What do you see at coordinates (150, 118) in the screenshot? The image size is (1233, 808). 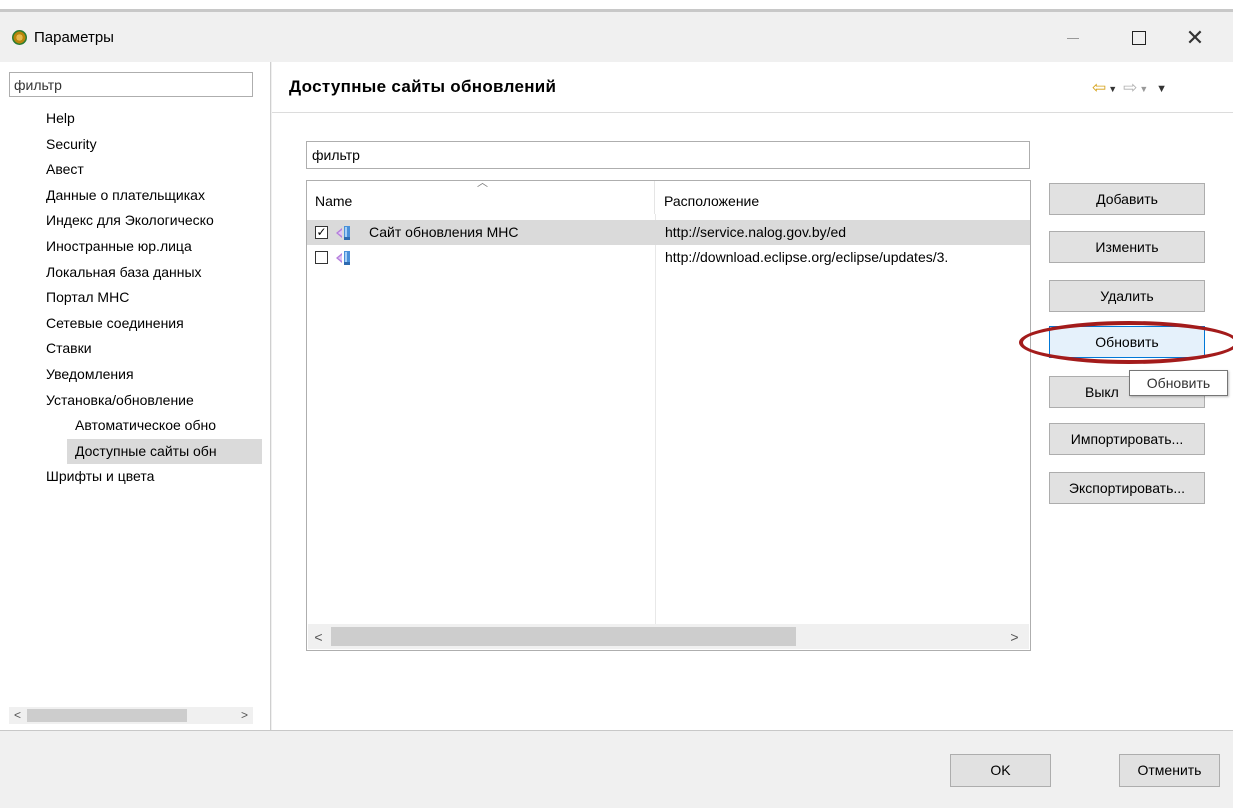 I see `tree-item: Help` at bounding box center [150, 118].